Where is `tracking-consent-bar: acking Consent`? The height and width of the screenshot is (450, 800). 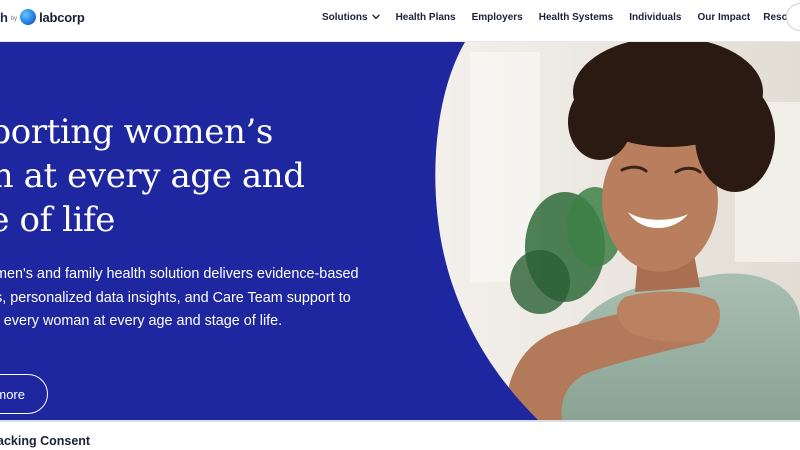 tracking-consent-bar: acking Consent is located at coordinates (400, 435).